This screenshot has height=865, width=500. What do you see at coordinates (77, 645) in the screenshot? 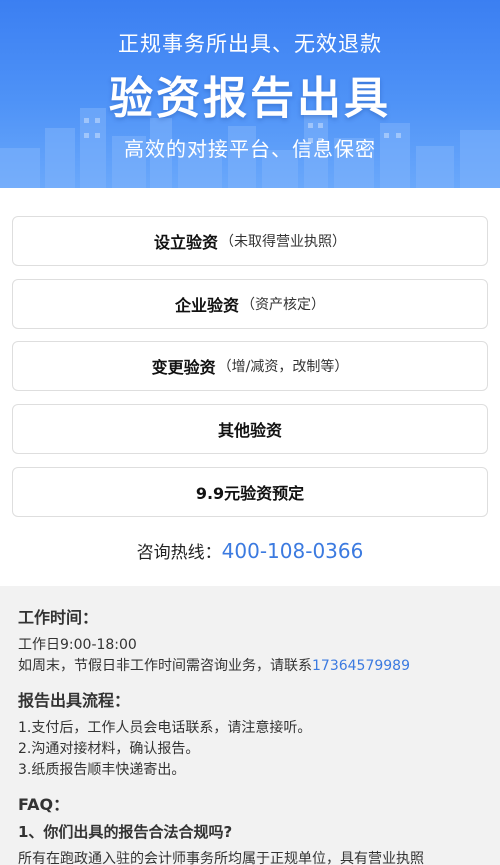
I see `work-time-hours: 工作日9:00-18:00` at bounding box center [77, 645].